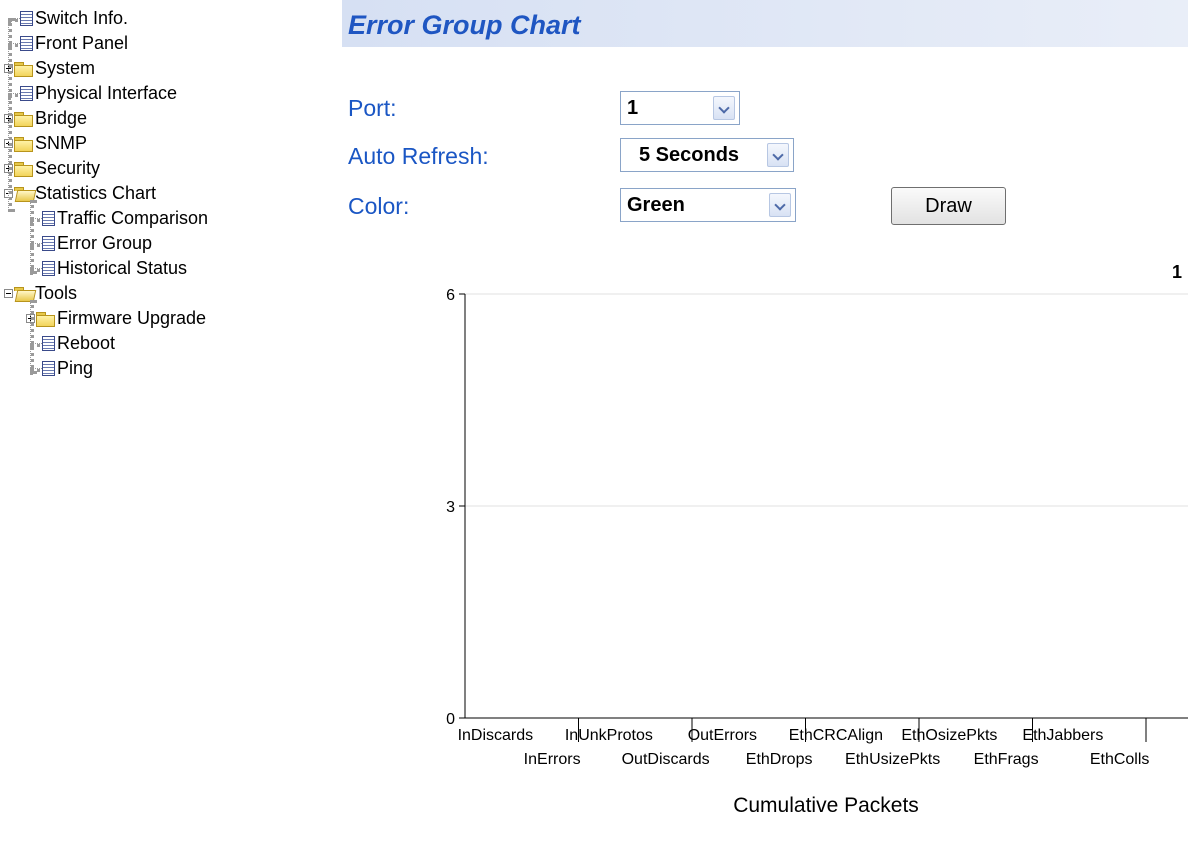 Image resolution: width=1188 pixels, height=846 pixels. Describe the element at coordinates (765, 23) in the screenshot. I see `page-header: Error Group Chart` at that location.